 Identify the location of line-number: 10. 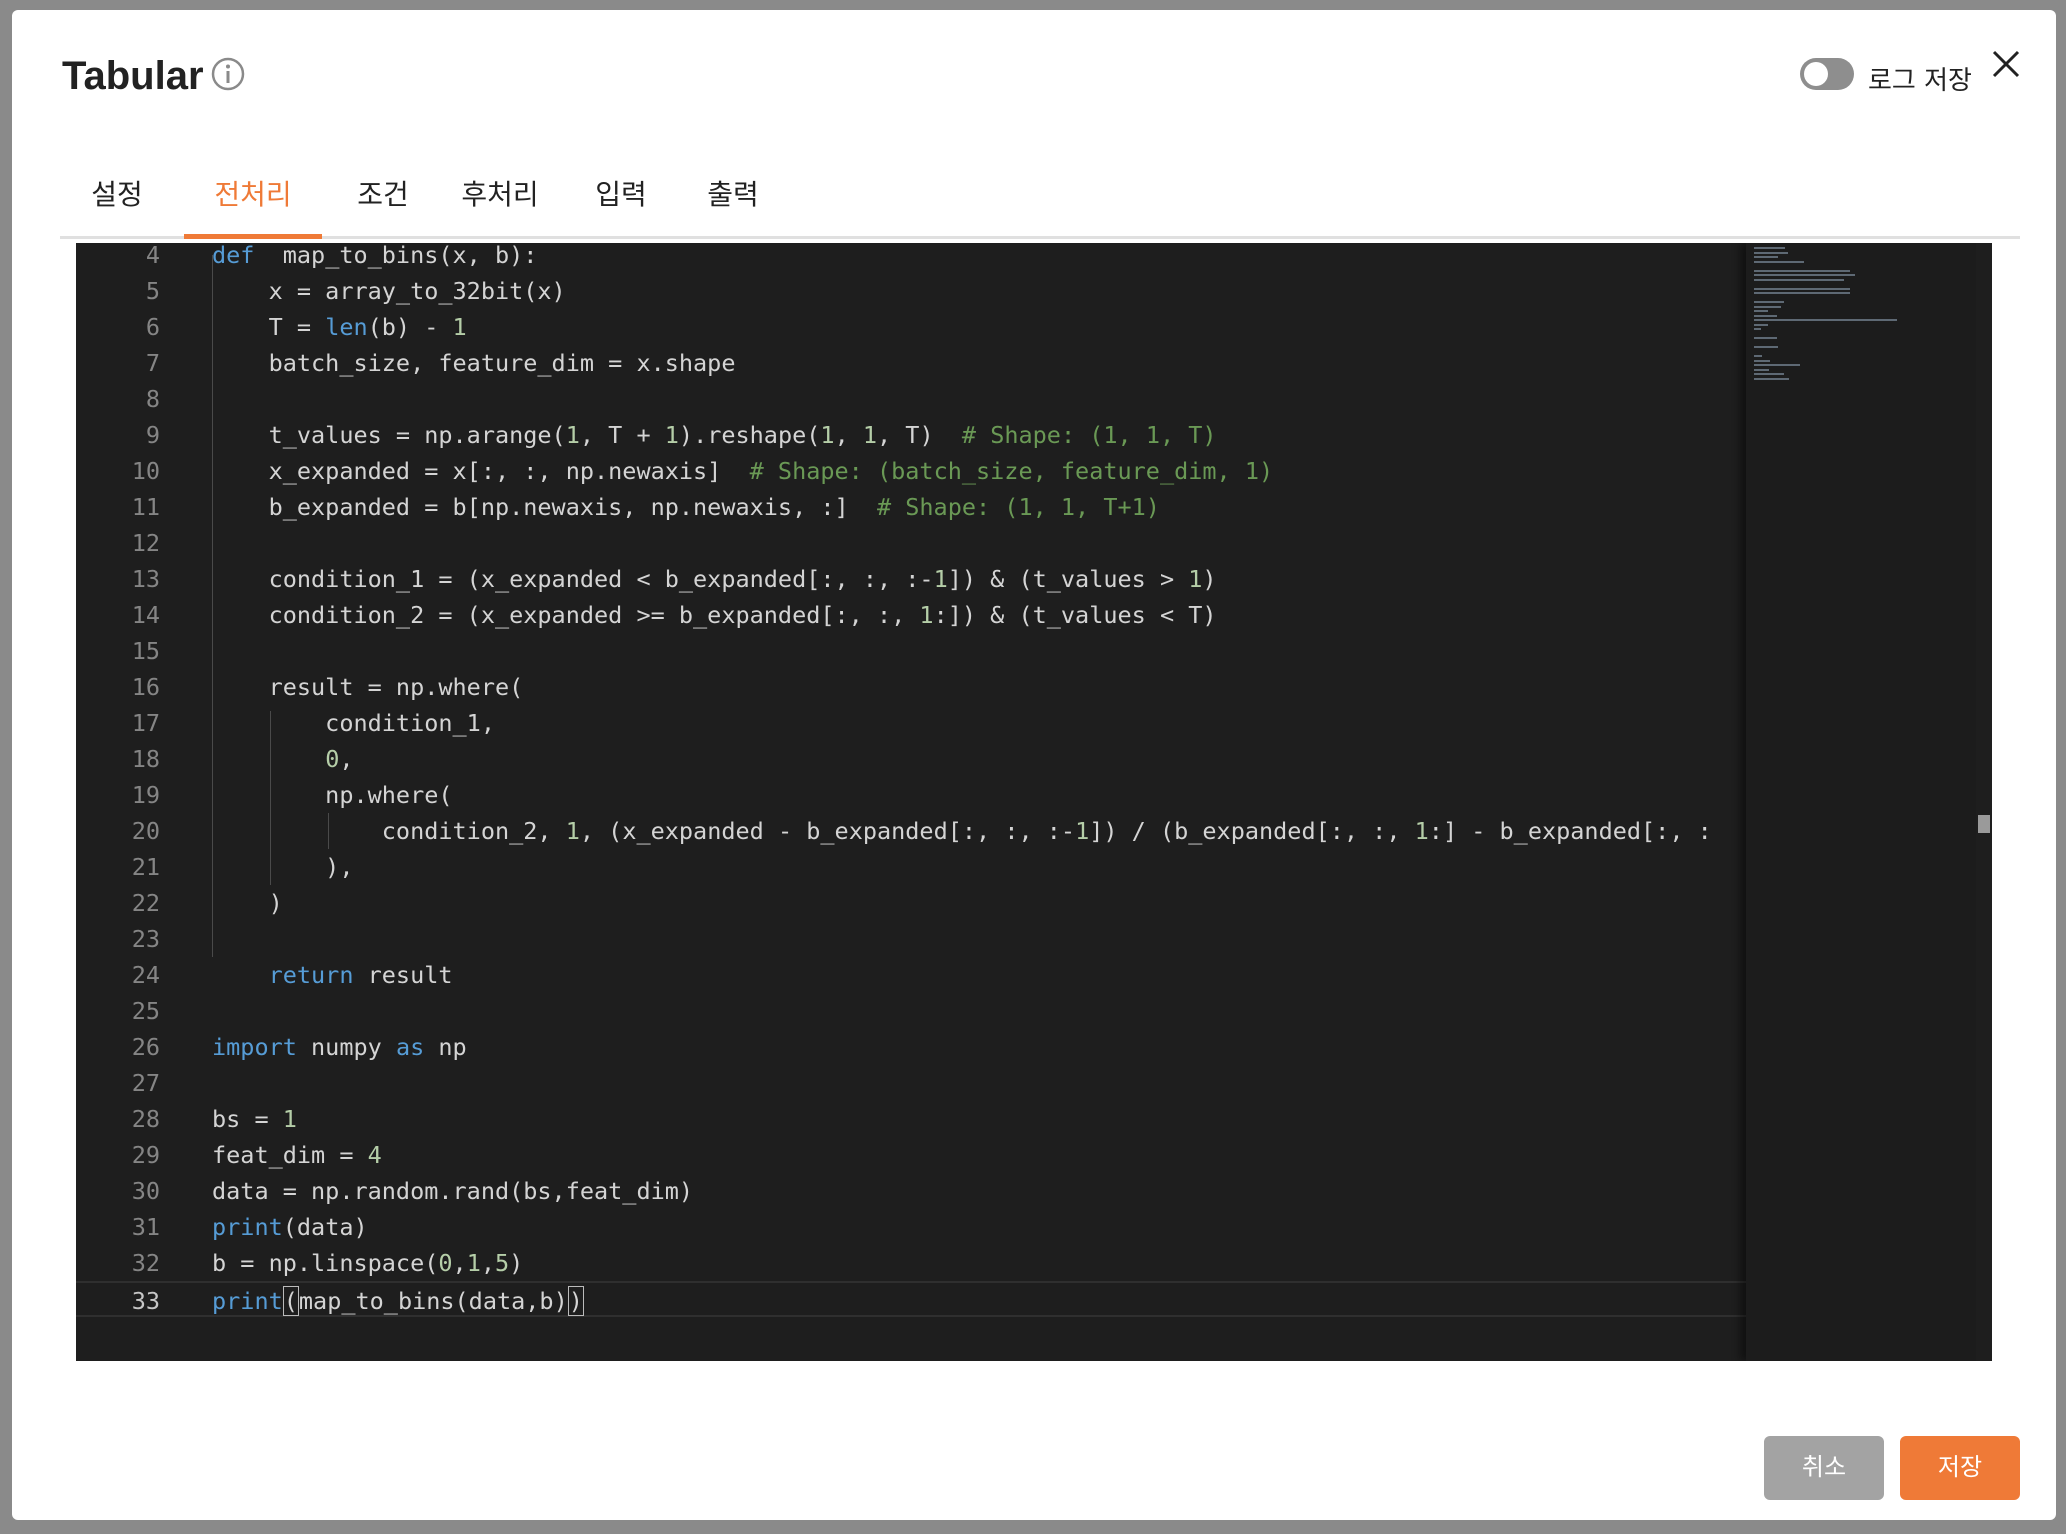
(145, 471).